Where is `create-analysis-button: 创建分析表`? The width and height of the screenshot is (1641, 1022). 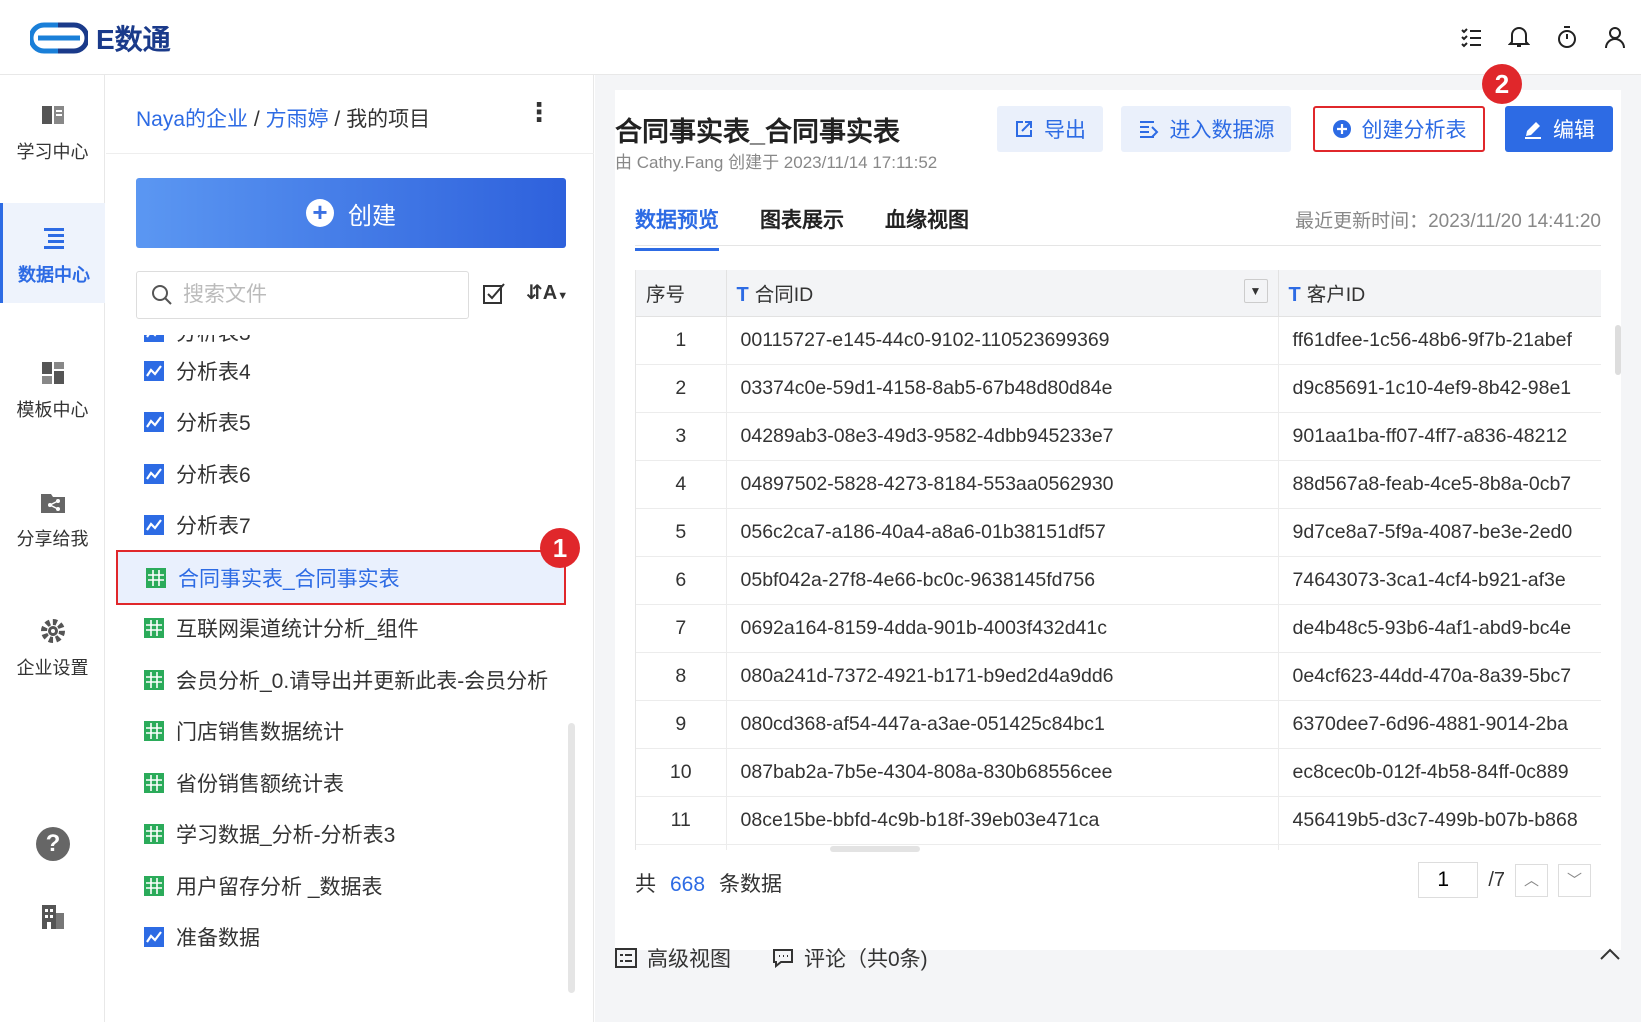 create-analysis-button: 创建分析表 is located at coordinates (1399, 129).